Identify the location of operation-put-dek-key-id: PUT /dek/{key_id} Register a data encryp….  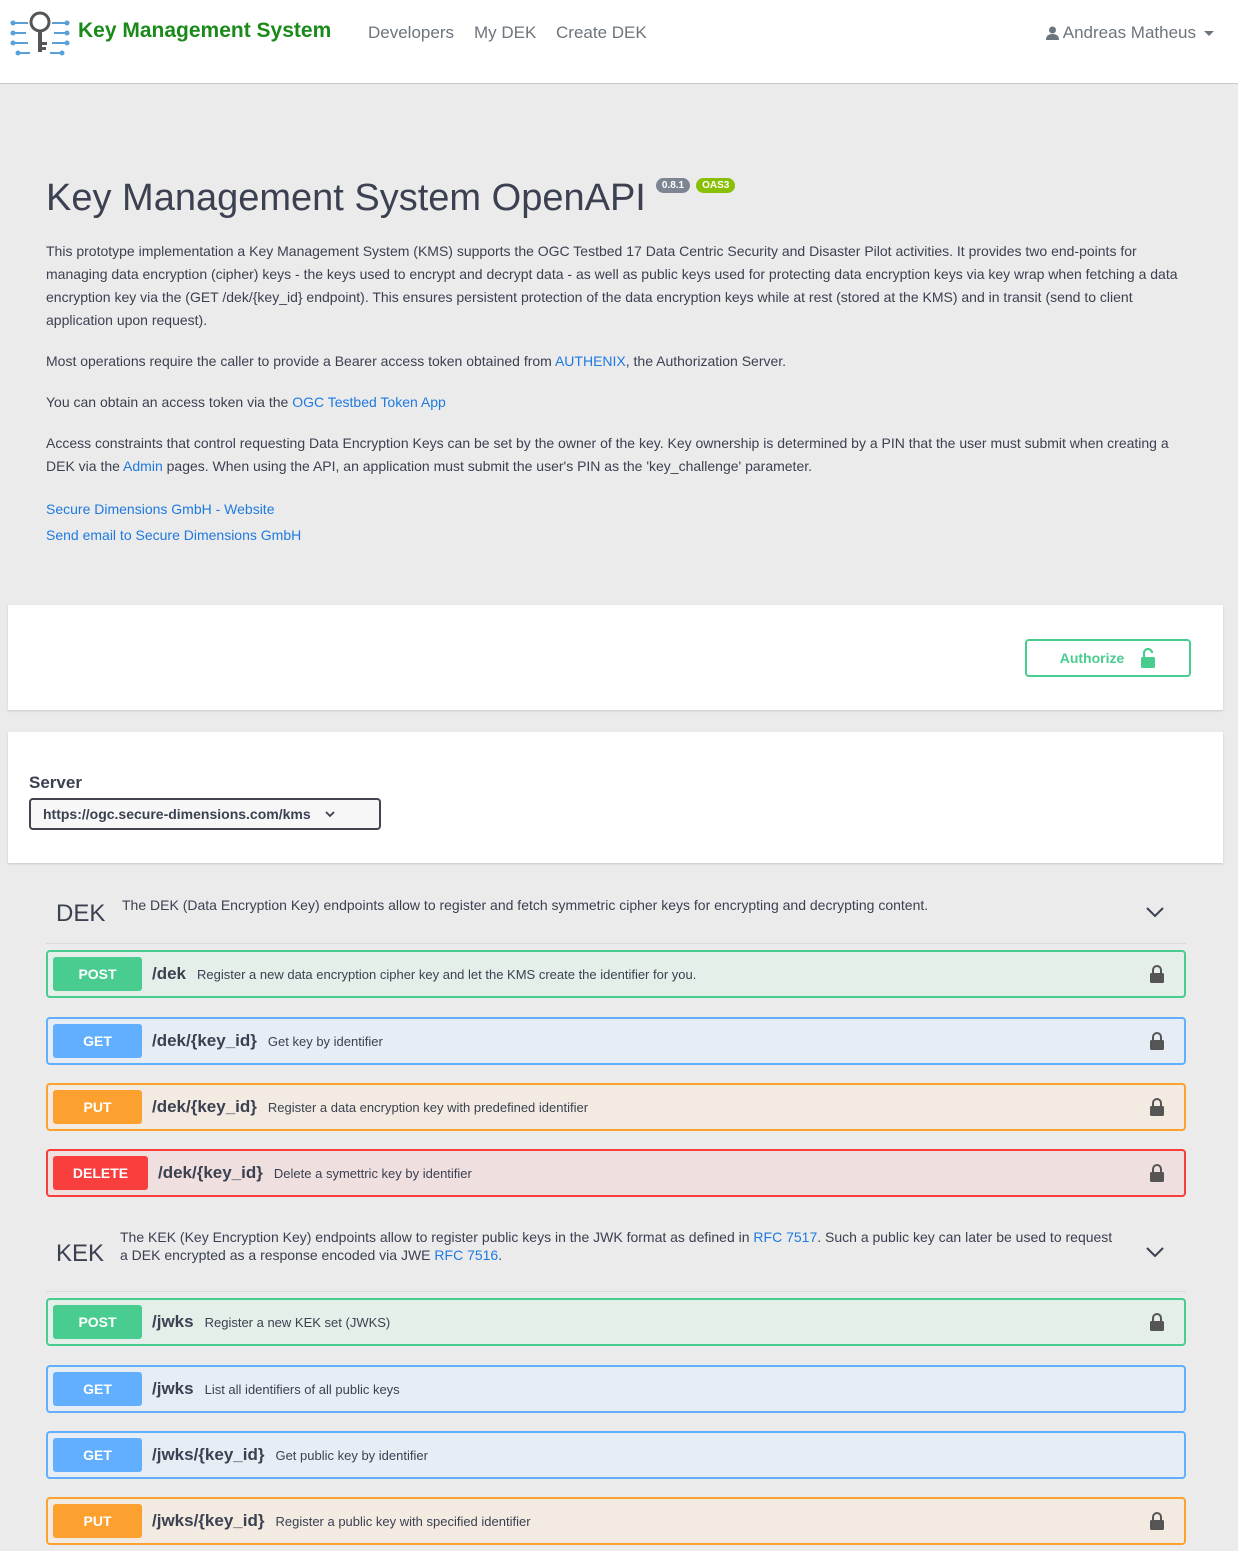
(616, 1107).